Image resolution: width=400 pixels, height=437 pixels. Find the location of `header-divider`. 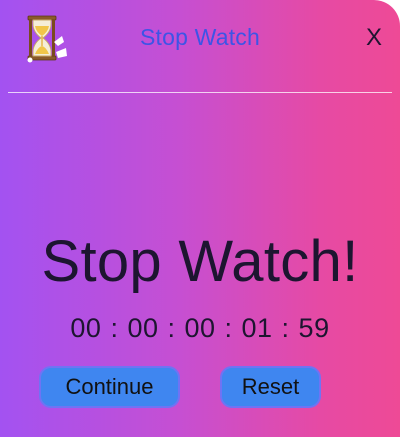

header-divider is located at coordinates (200, 92).